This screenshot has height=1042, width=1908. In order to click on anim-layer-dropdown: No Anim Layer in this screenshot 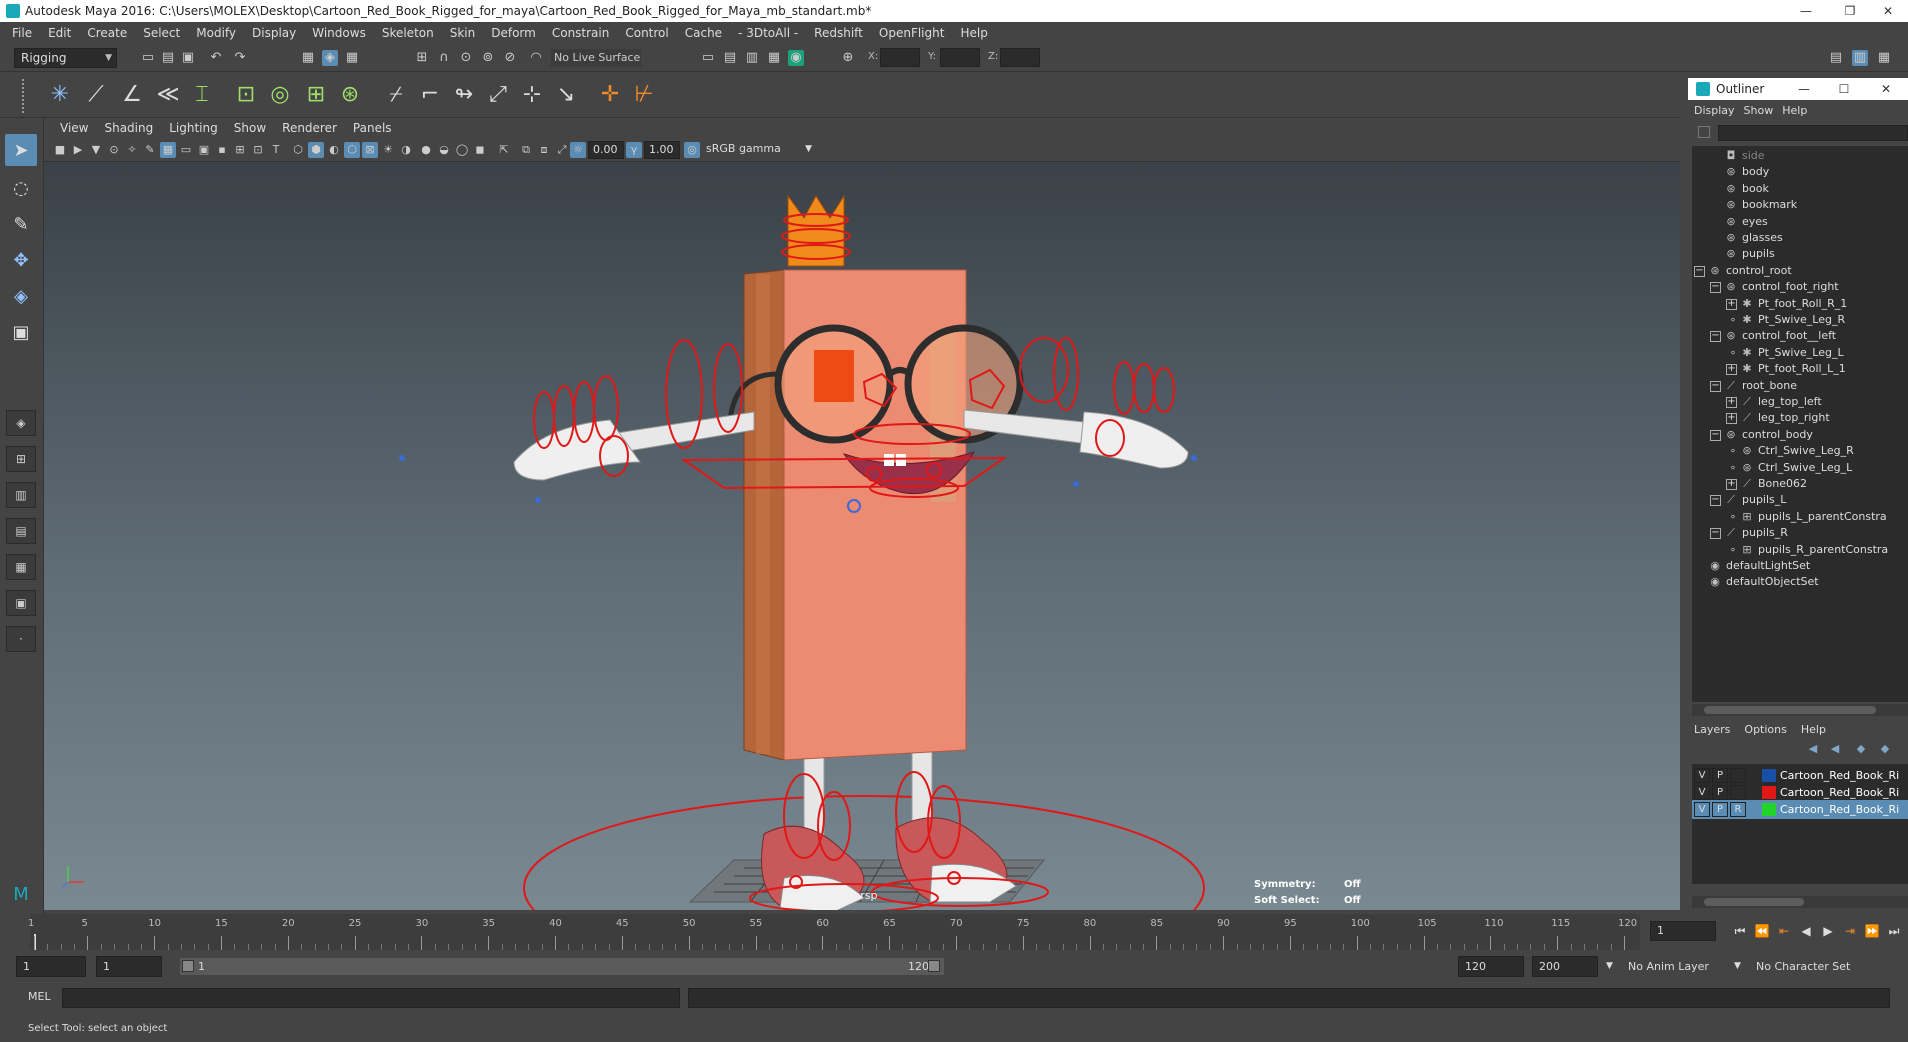, I will do `click(1668, 966)`.